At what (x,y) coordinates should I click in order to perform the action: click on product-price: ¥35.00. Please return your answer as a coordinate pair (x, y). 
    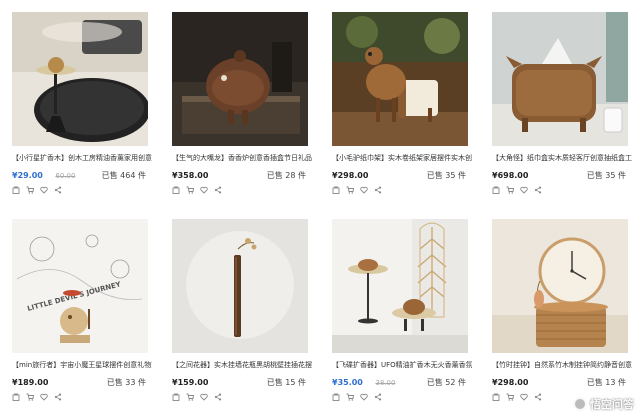
    Looking at the image, I should click on (347, 382).